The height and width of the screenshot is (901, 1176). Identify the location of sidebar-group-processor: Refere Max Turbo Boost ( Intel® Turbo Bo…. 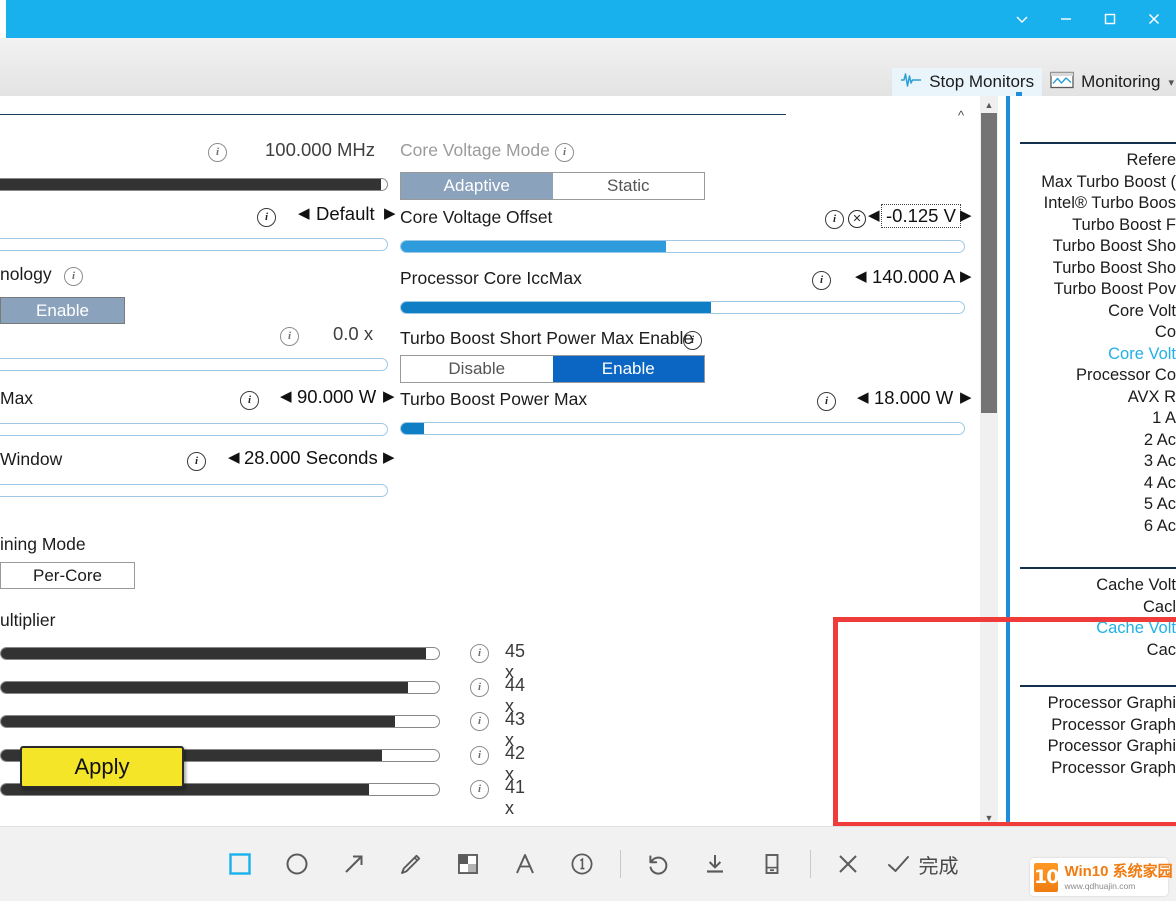
(1096, 343).